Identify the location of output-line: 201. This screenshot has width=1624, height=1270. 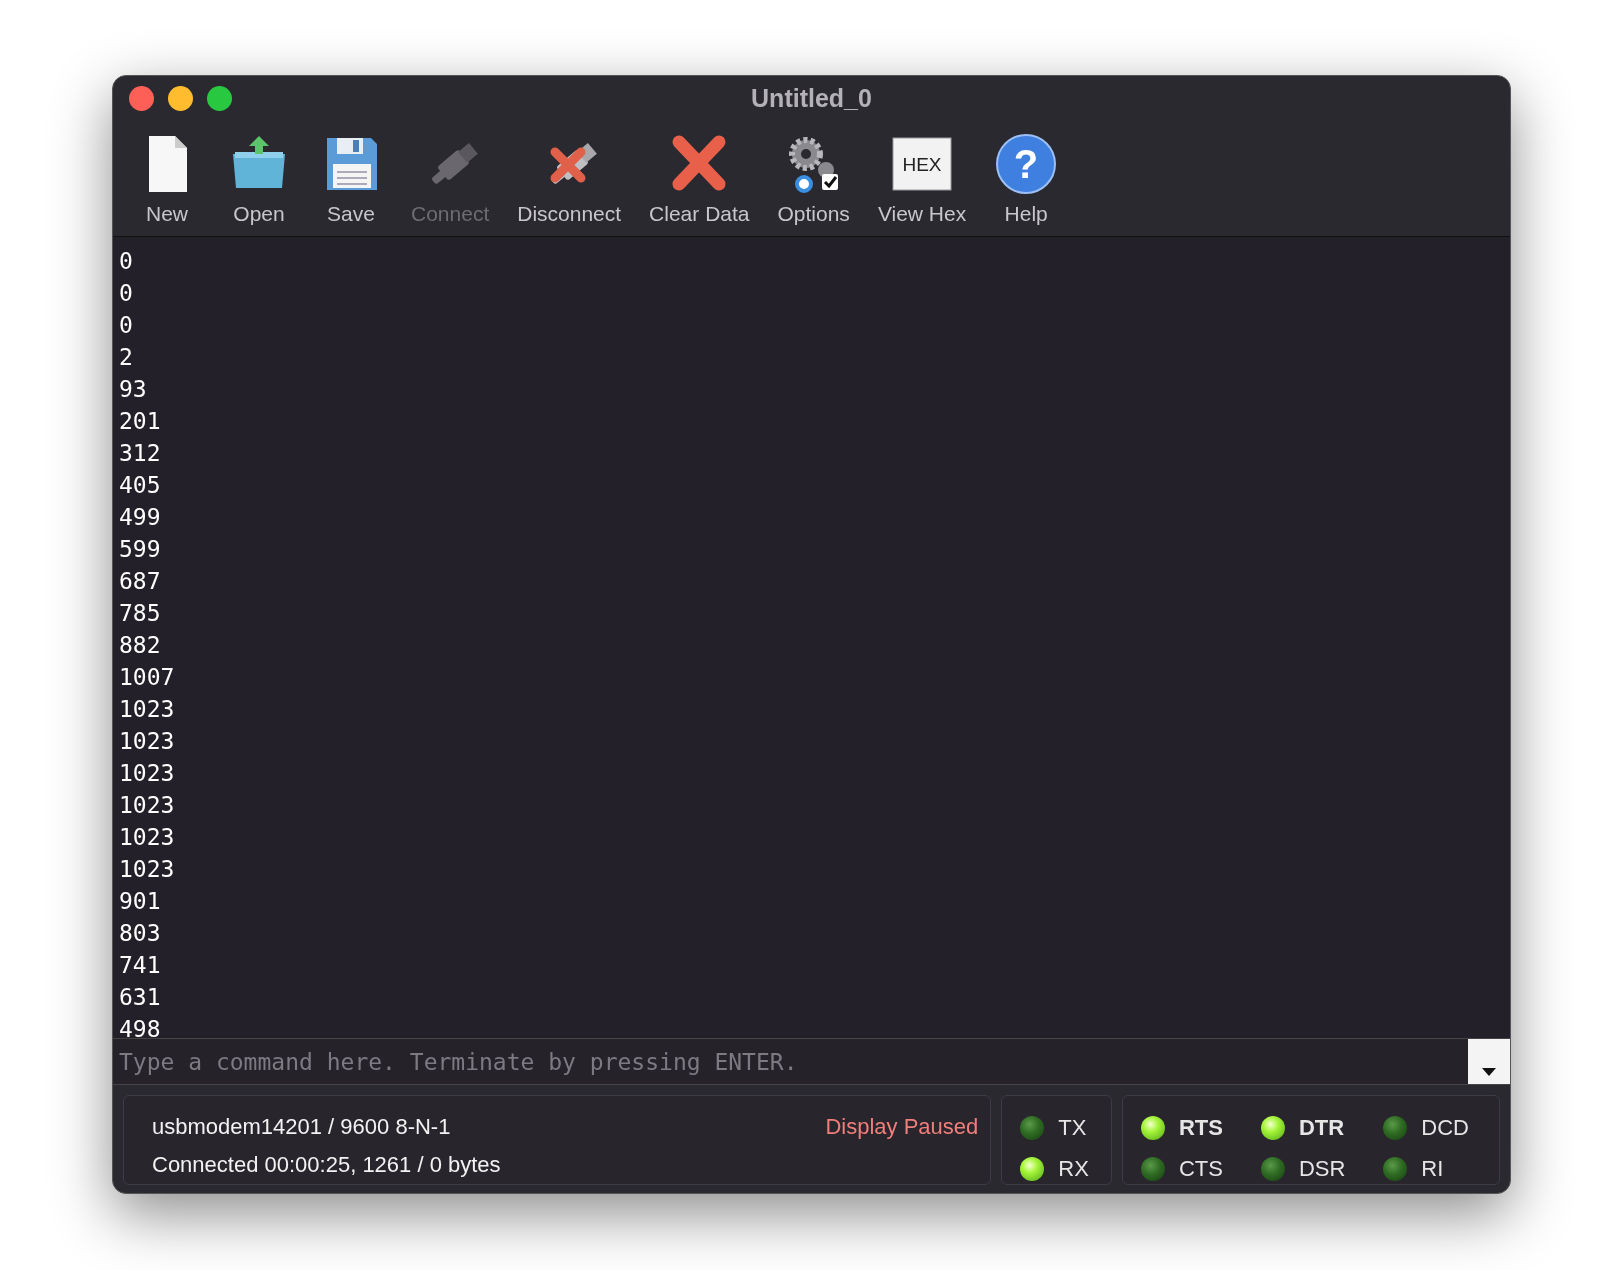
(140, 421).